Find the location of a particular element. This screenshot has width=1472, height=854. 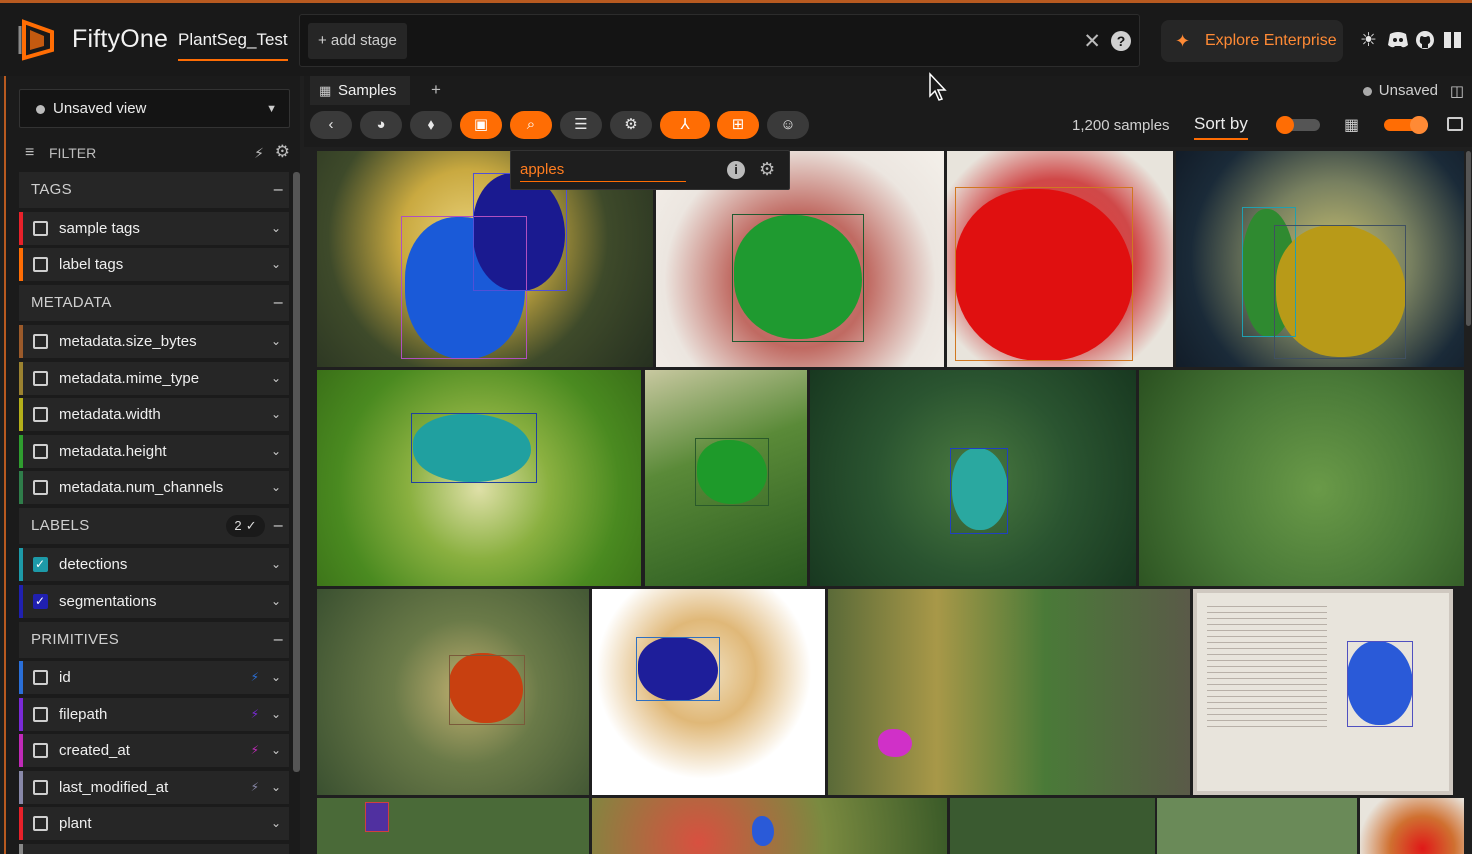

sort-order-toggle is located at coordinates (1298, 125).